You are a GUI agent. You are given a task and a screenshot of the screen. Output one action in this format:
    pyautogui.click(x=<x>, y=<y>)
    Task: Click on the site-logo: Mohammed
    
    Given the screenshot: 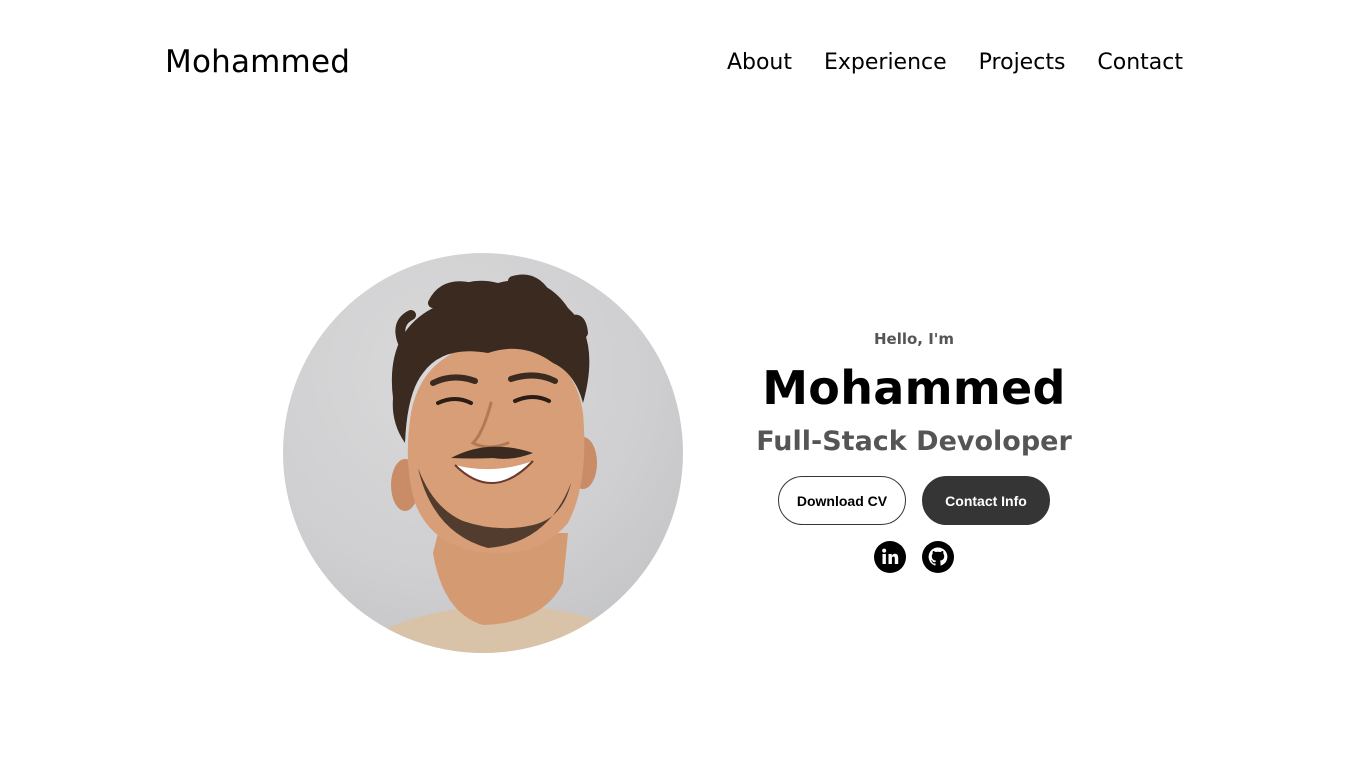 What is the action you would take?
    pyautogui.click(x=257, y=62)
    